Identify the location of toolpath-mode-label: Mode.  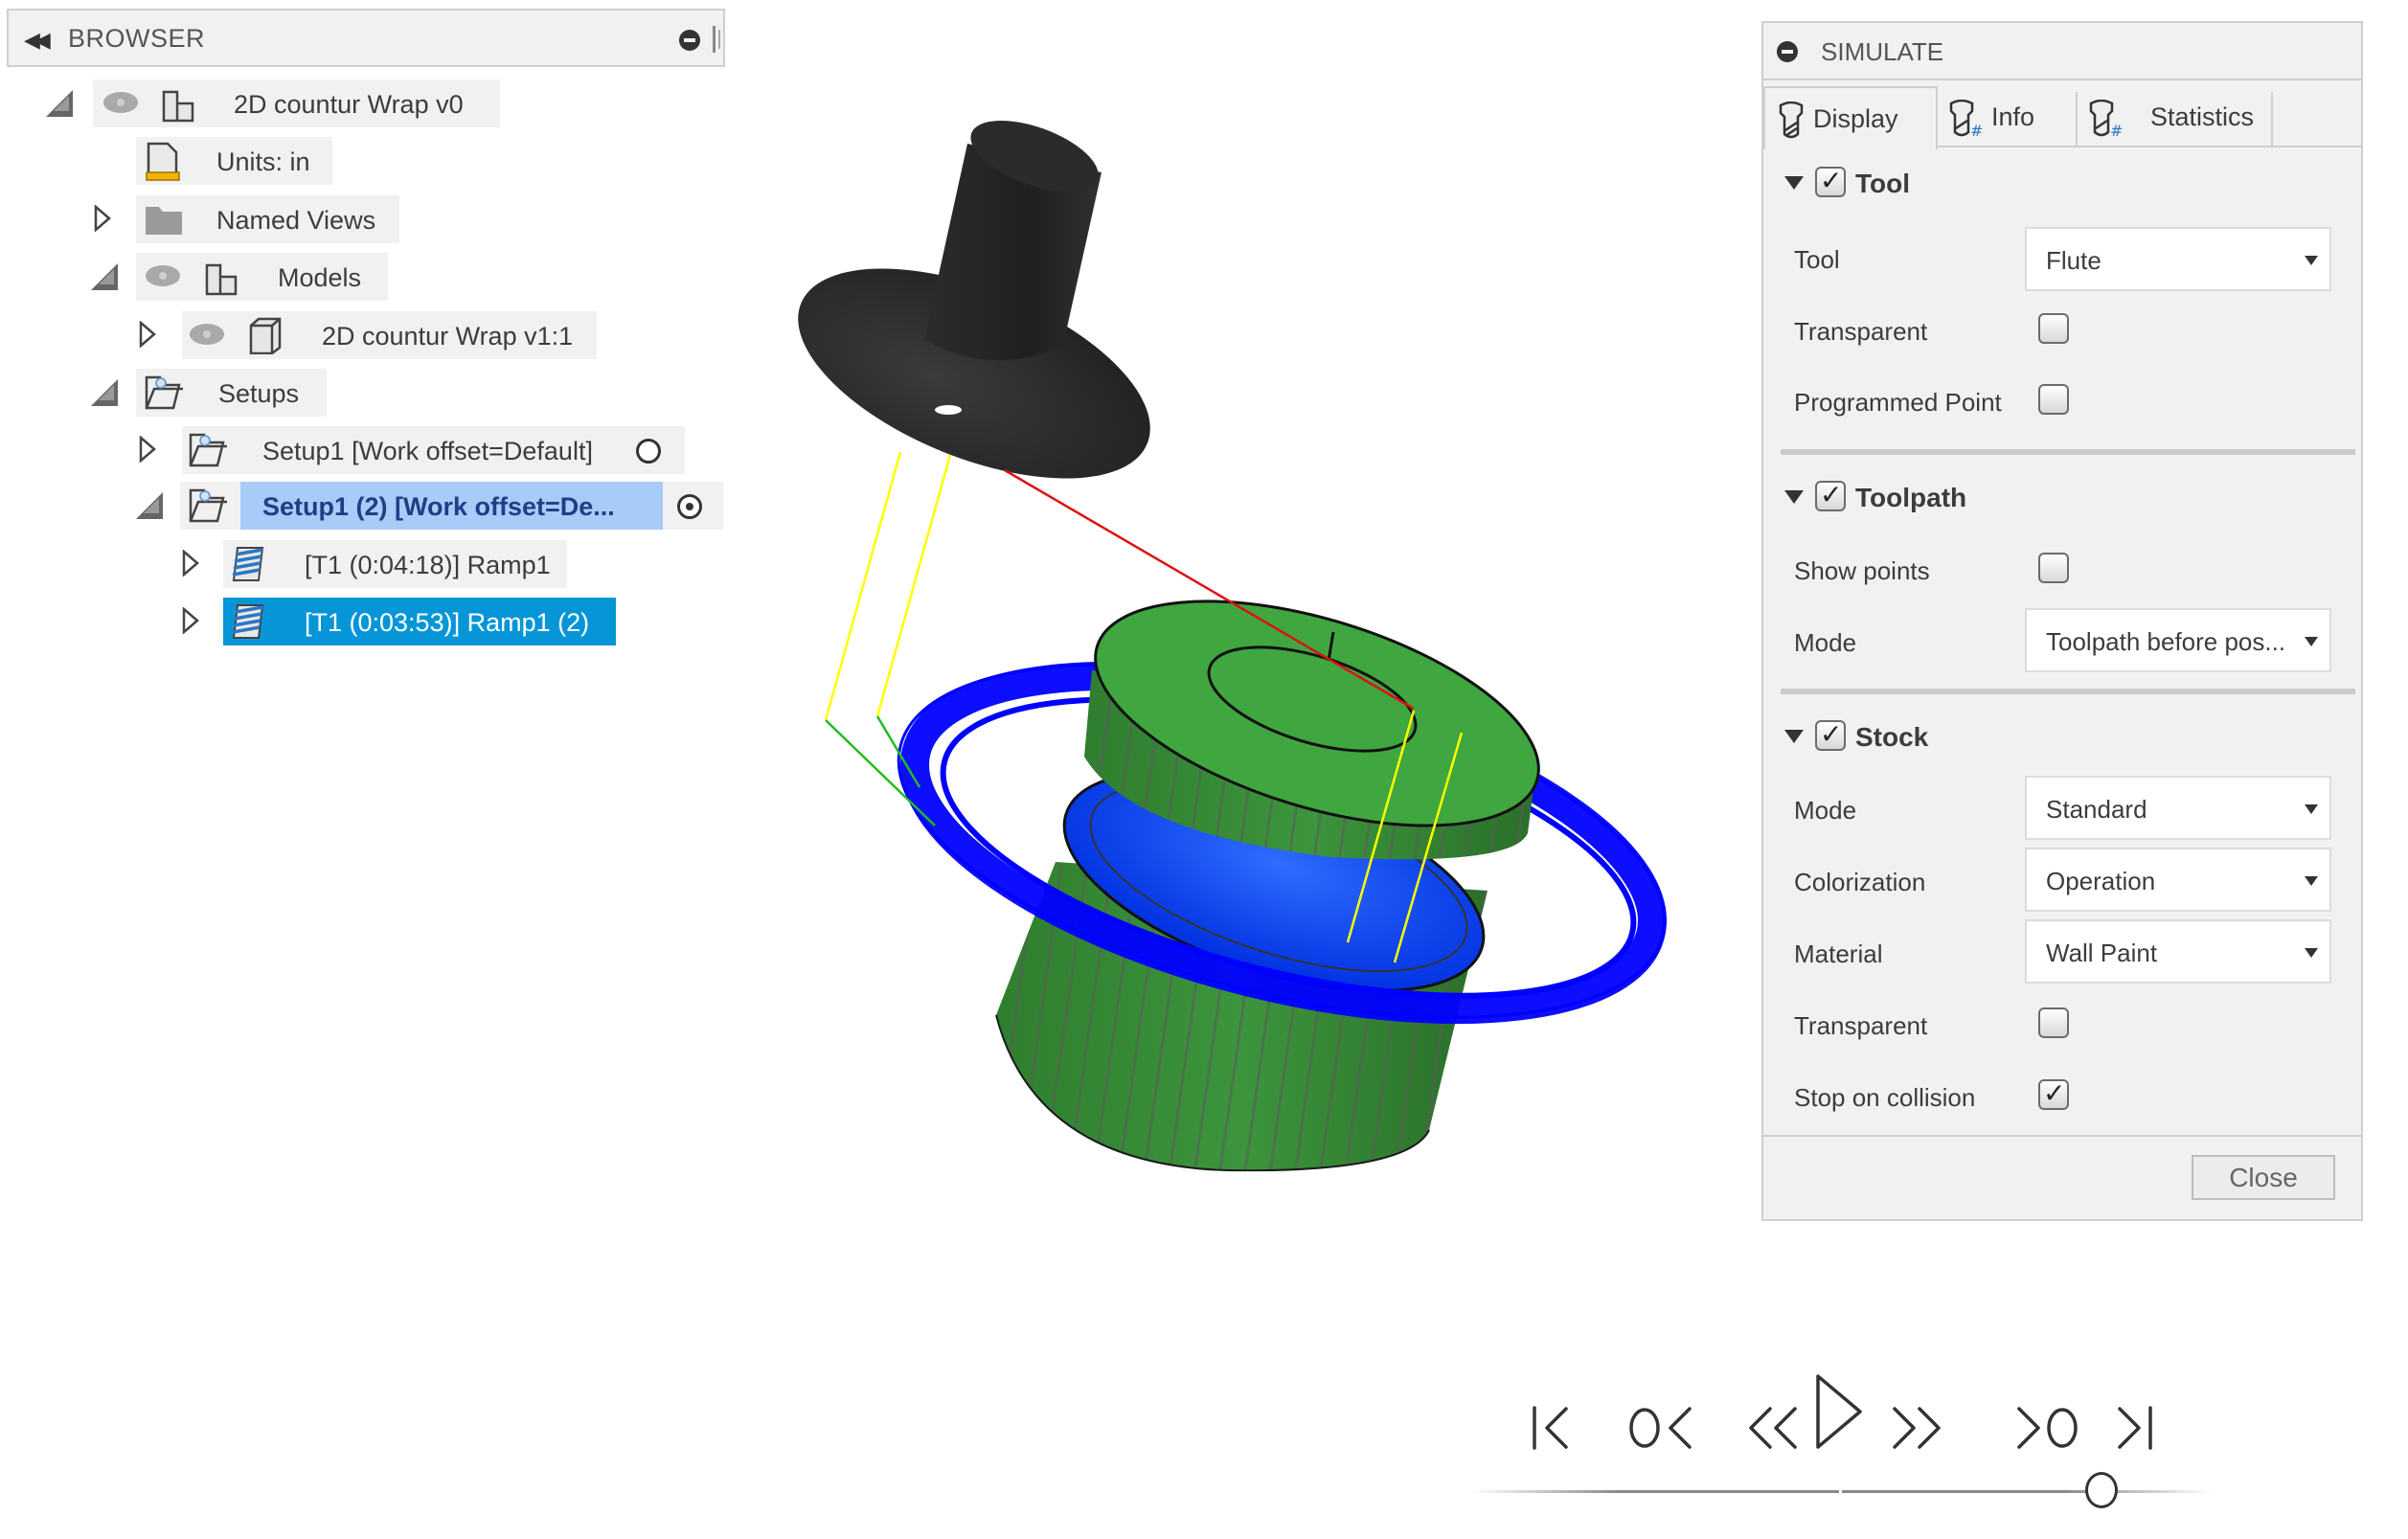
(1825, 642).